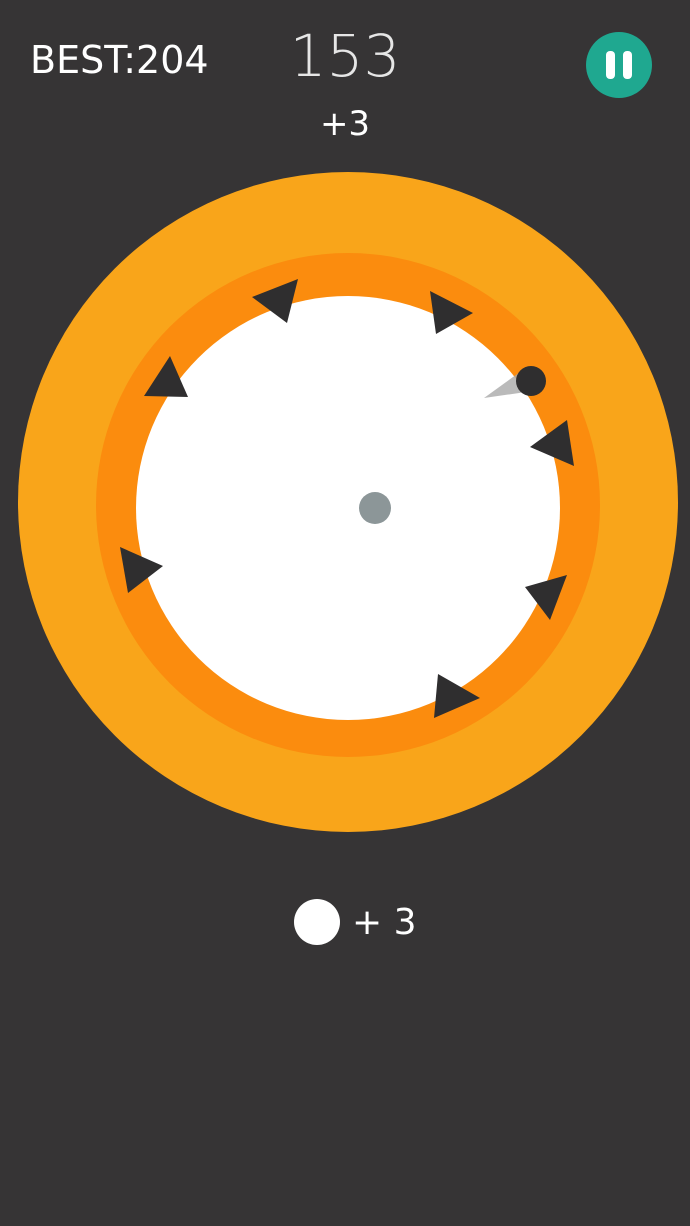 The height and width of the screenshot is (1226, 690). What do you see at coordinates (317, 922) in the screenshot?
I see `white-ball-icon` at bounding box center [317, 922].